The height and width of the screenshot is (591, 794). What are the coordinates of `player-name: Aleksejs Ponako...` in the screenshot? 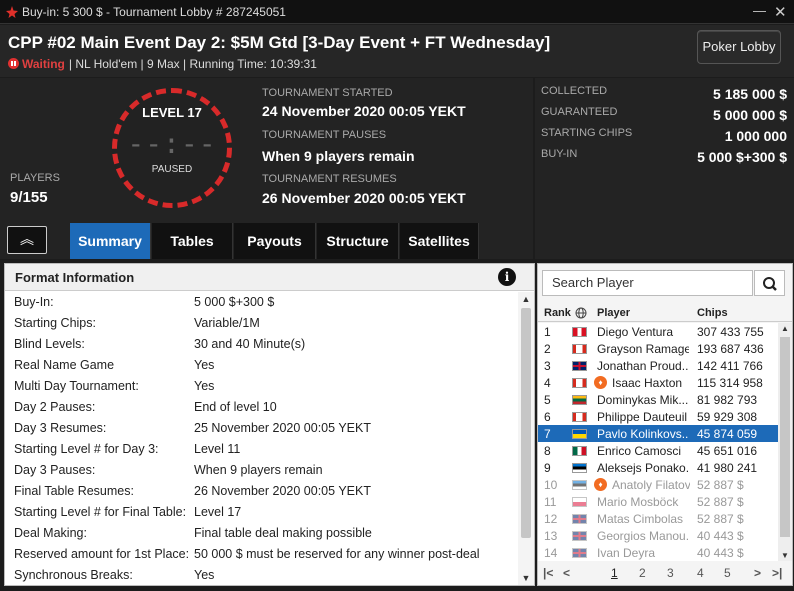 It's located at (643, 468).